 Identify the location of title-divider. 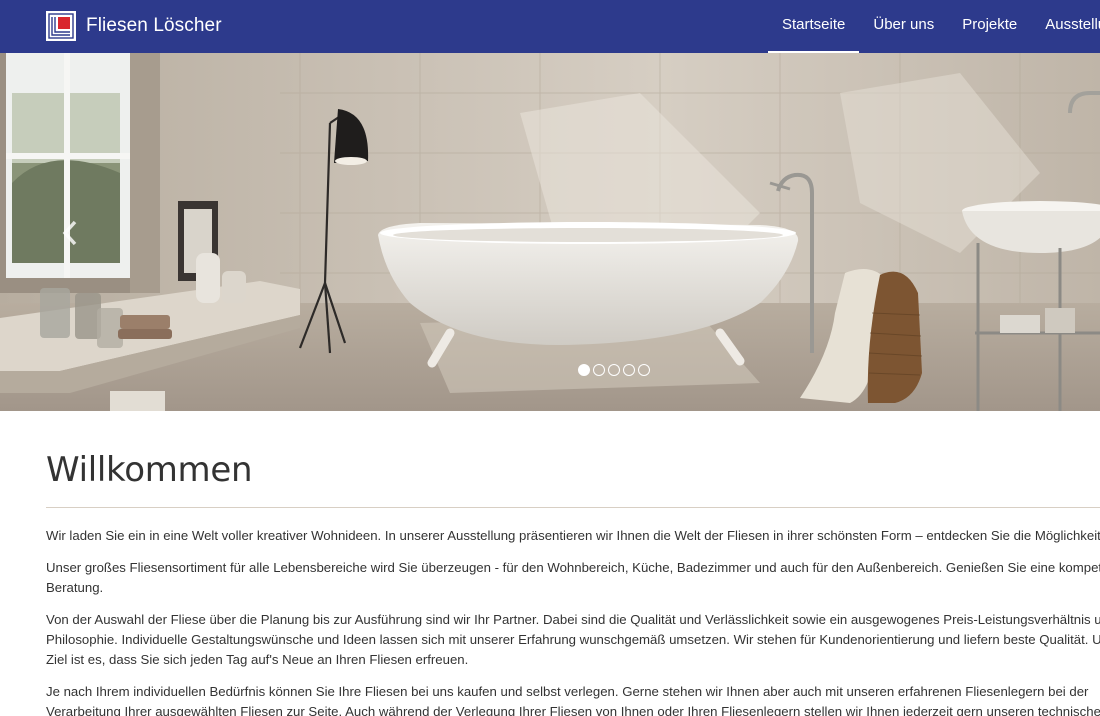
(573, 507).